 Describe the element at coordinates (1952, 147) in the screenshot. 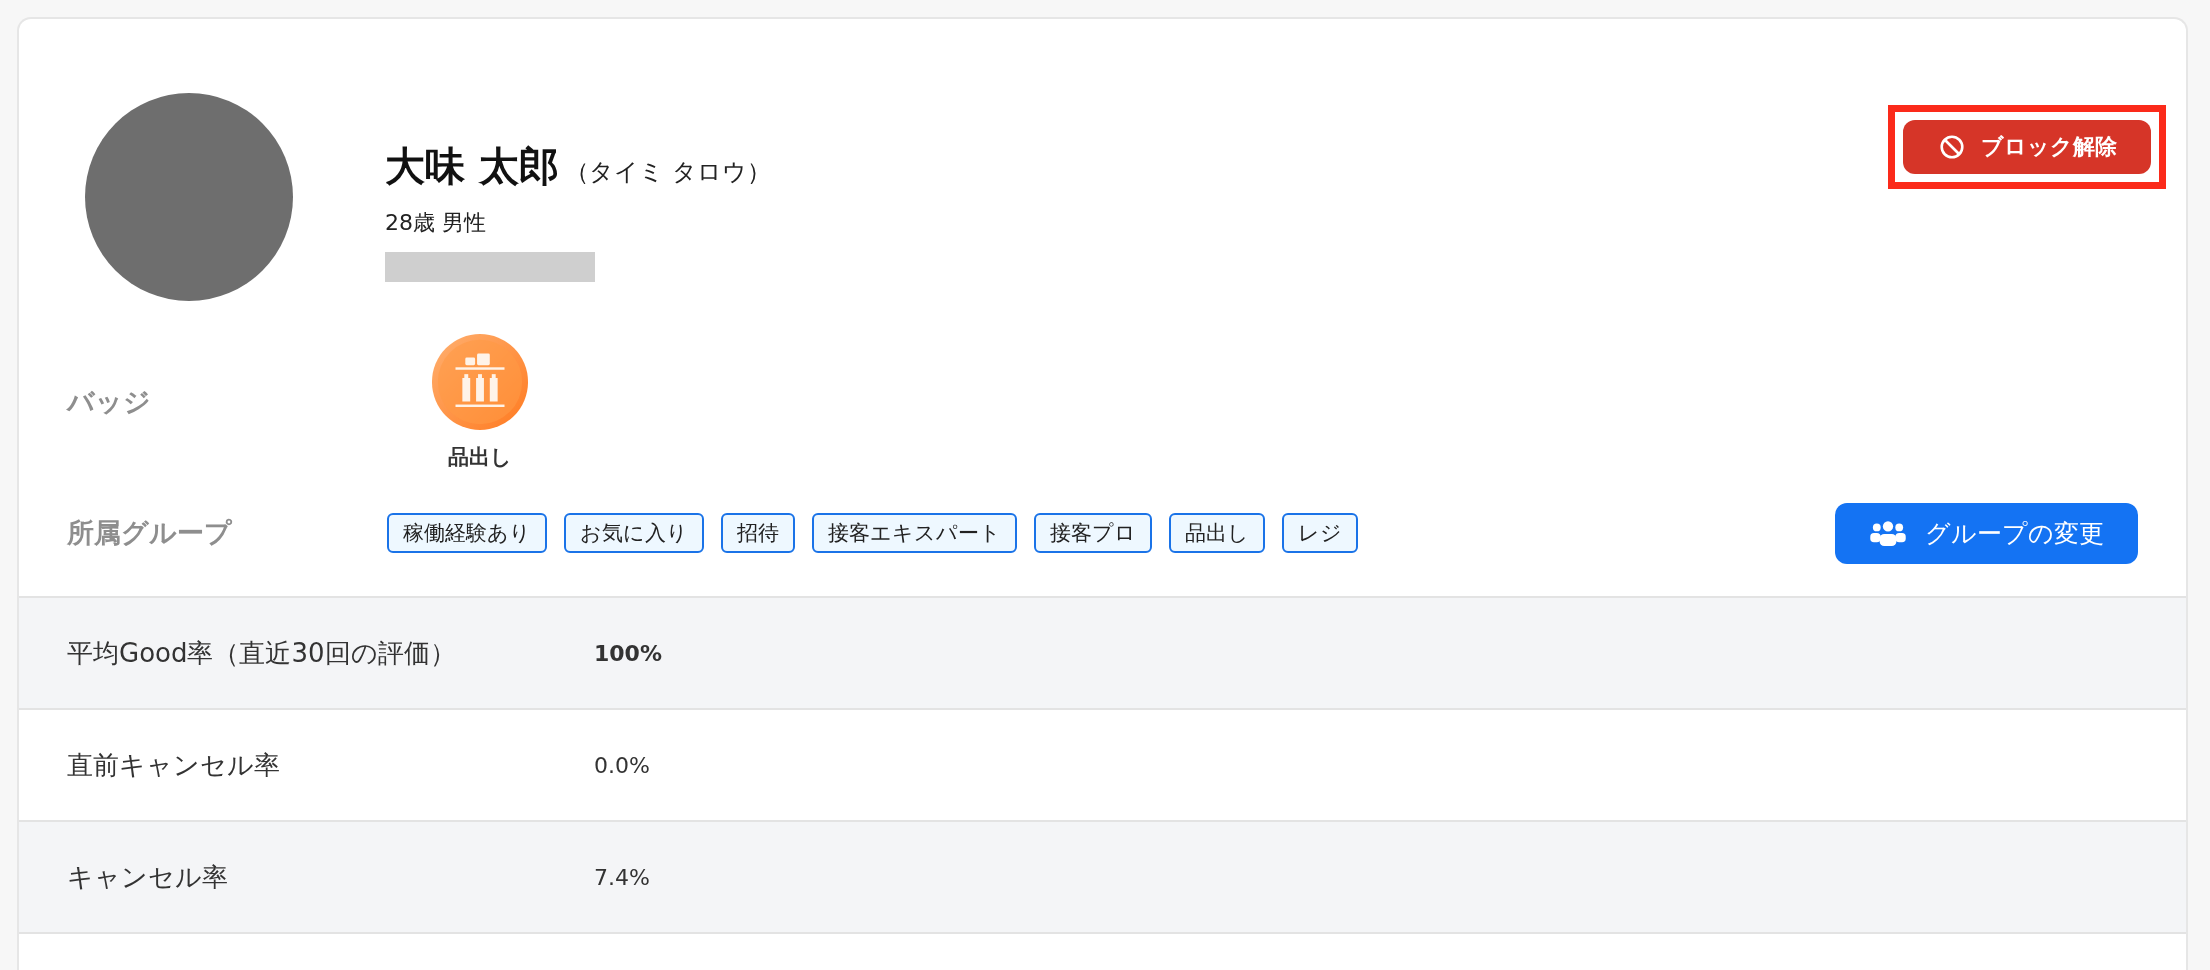

I see `prohibited-icon` at that location.